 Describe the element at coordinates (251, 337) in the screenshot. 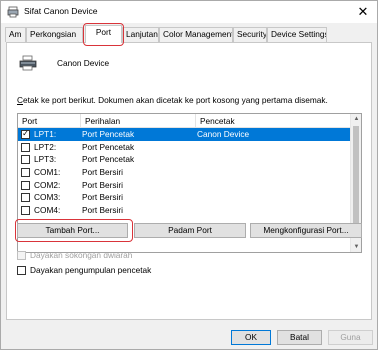

I see `ok-button: OK` at that location.